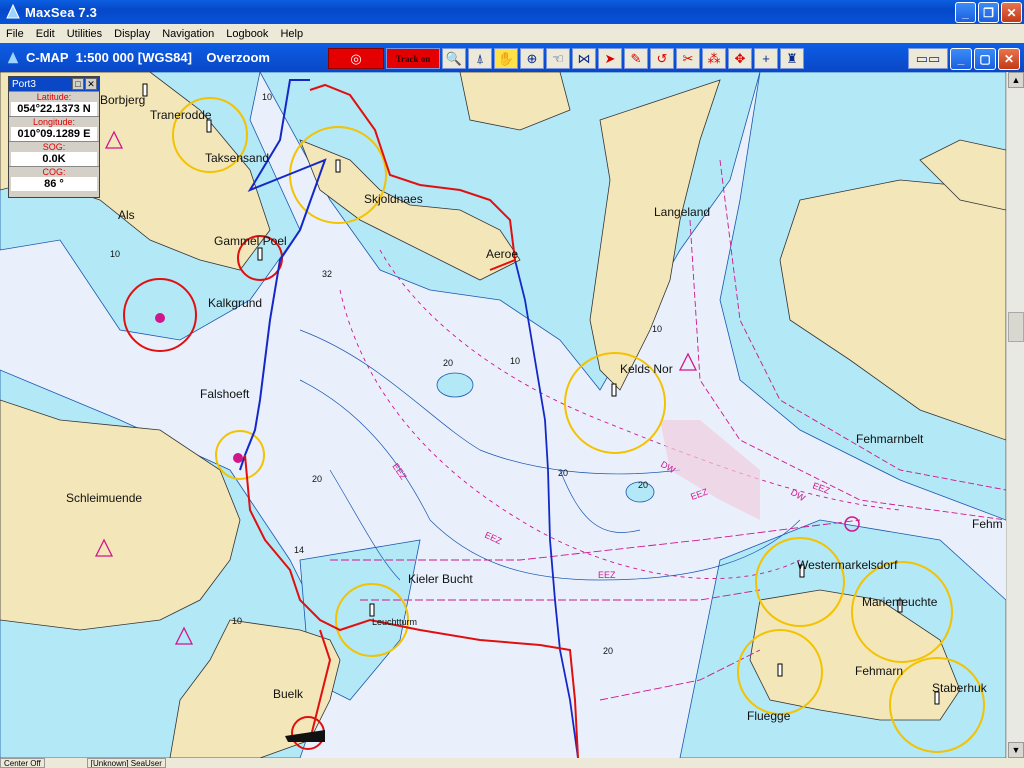 The image size is (1024, 768). Describe the element at coordinates (78, 84) in the screenshot. I see `panel-minimize-icon: □` at that location.